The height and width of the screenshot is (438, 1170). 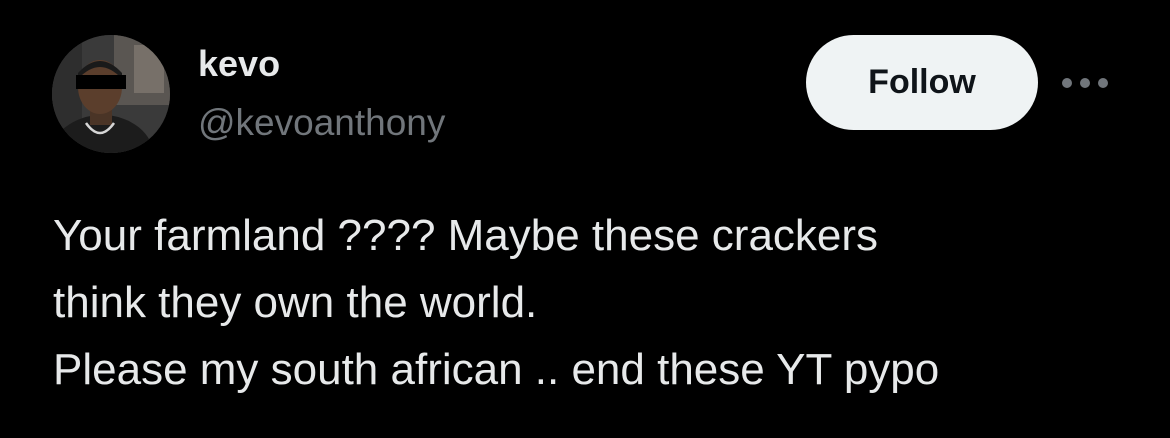 I want to click on tweet-text-line: think they own the world., so click(x=295, y=302).